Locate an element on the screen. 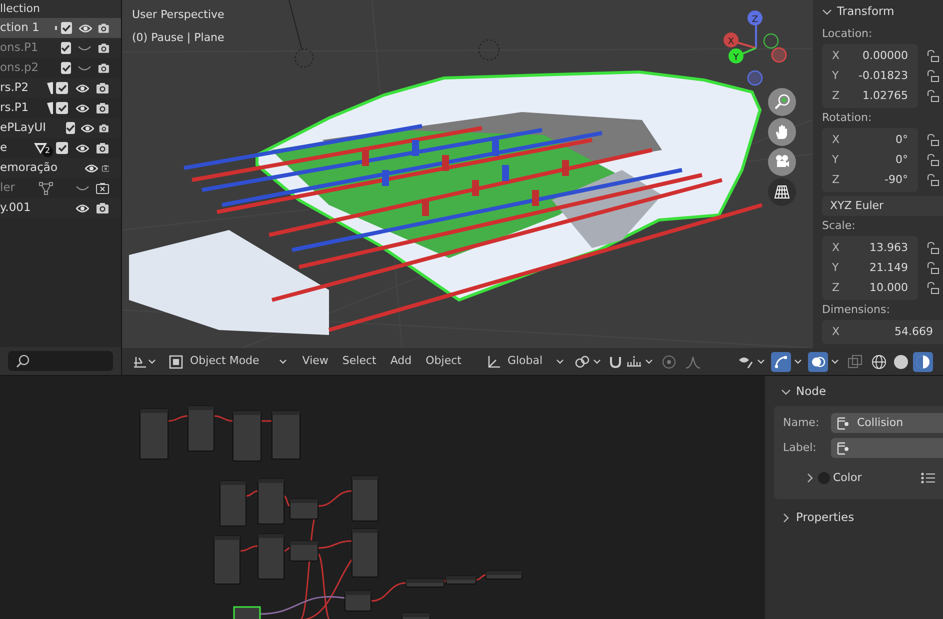  rotation-mode-dropdown: XYZ Euler is located at coordinates (882, 206).